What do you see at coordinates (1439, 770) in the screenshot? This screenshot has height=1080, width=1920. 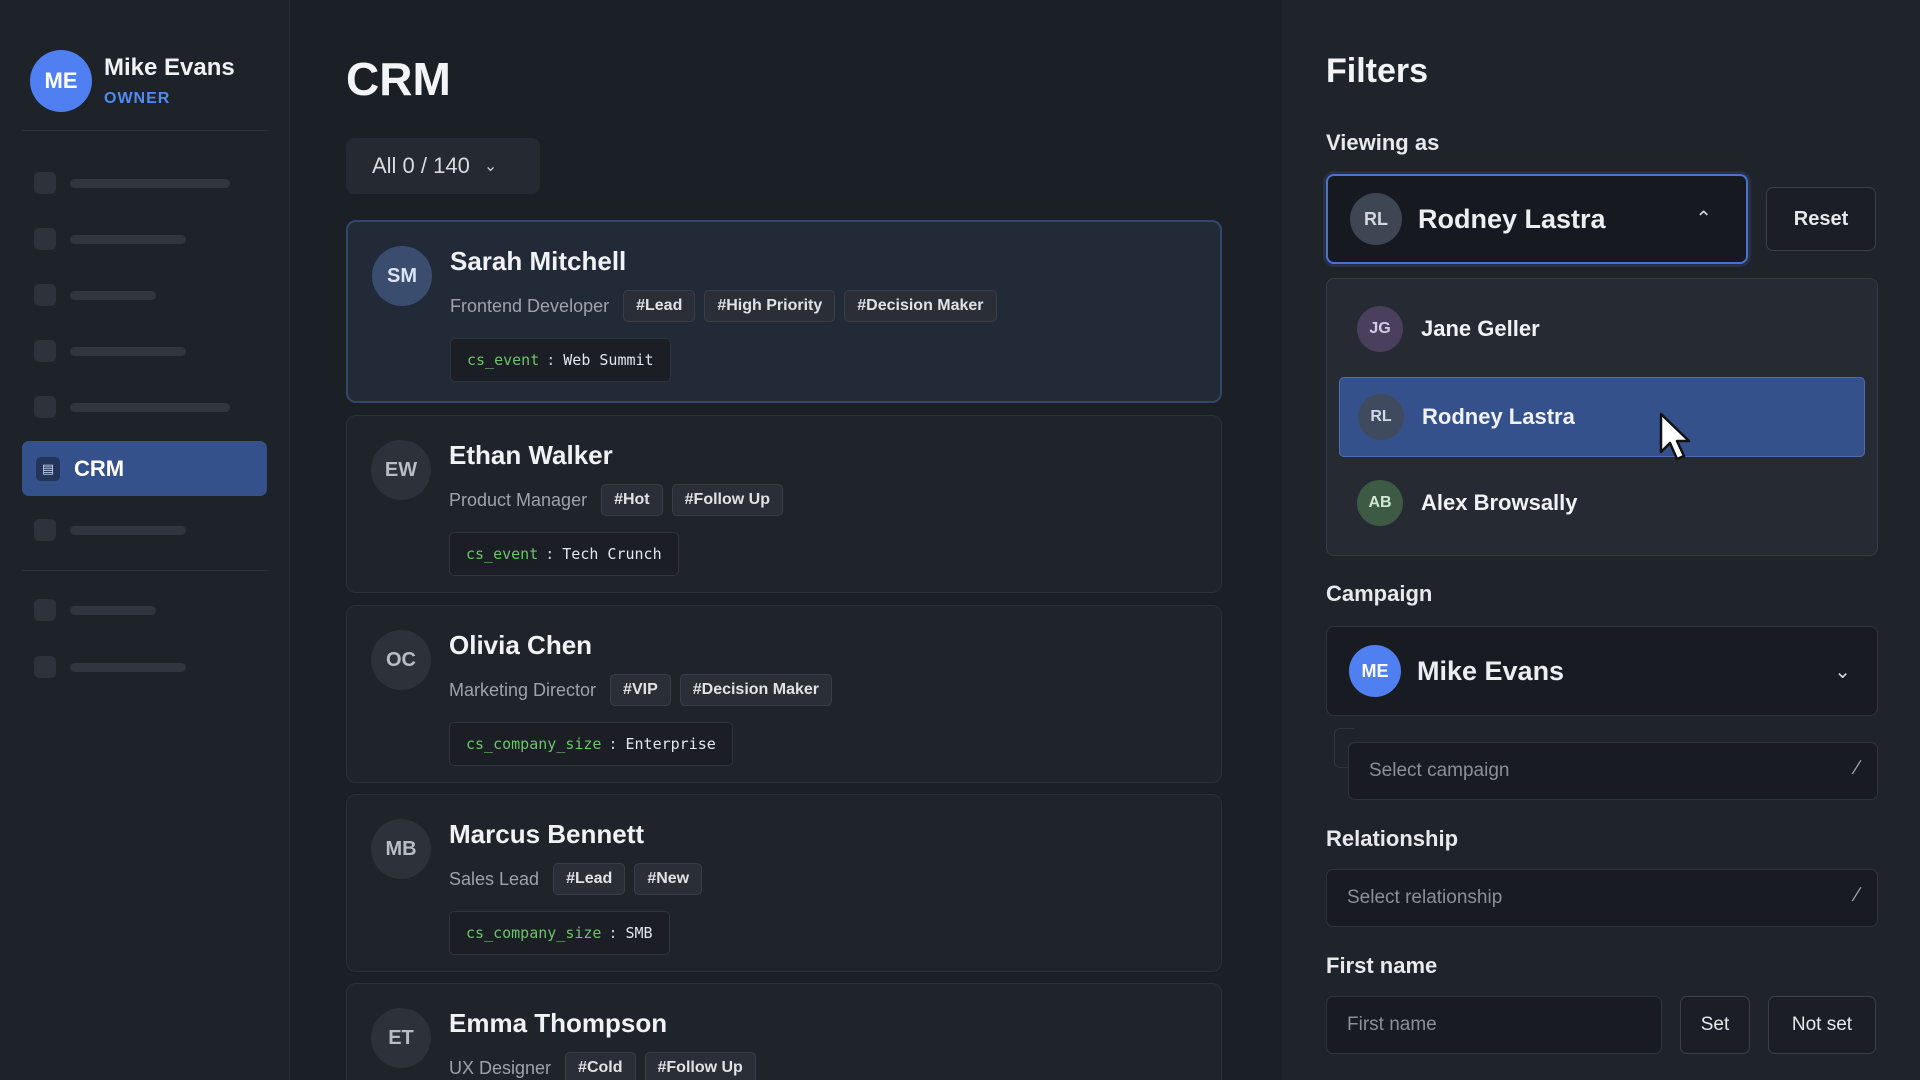 I see `campaign-placeholder: Select campaign` at bounding box center [1439, 770].